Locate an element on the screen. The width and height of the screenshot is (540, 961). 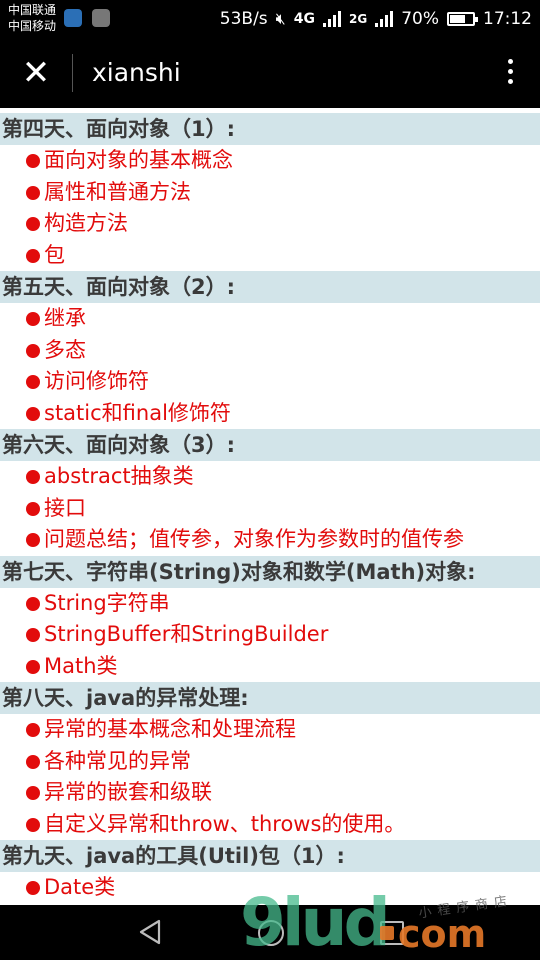
more-vertical-icon is located at coordinates (510, 73).